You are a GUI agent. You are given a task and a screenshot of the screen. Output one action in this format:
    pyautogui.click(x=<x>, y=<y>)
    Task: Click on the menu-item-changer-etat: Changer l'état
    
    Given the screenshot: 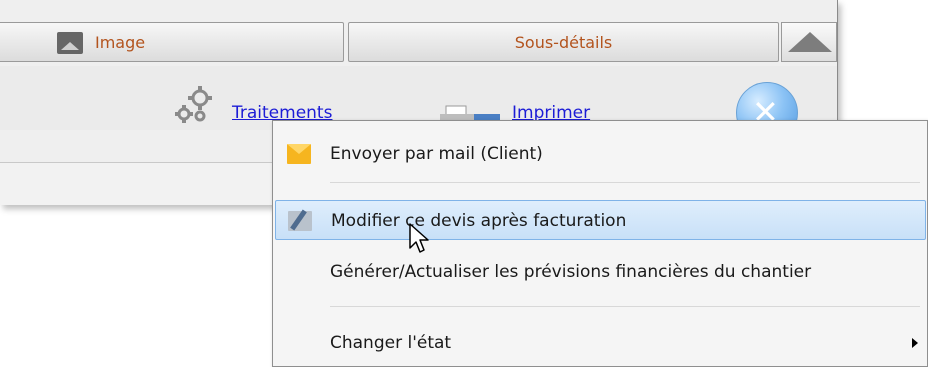 What is the action you would take?
    pyautogui.click(x=600, y=343)
    